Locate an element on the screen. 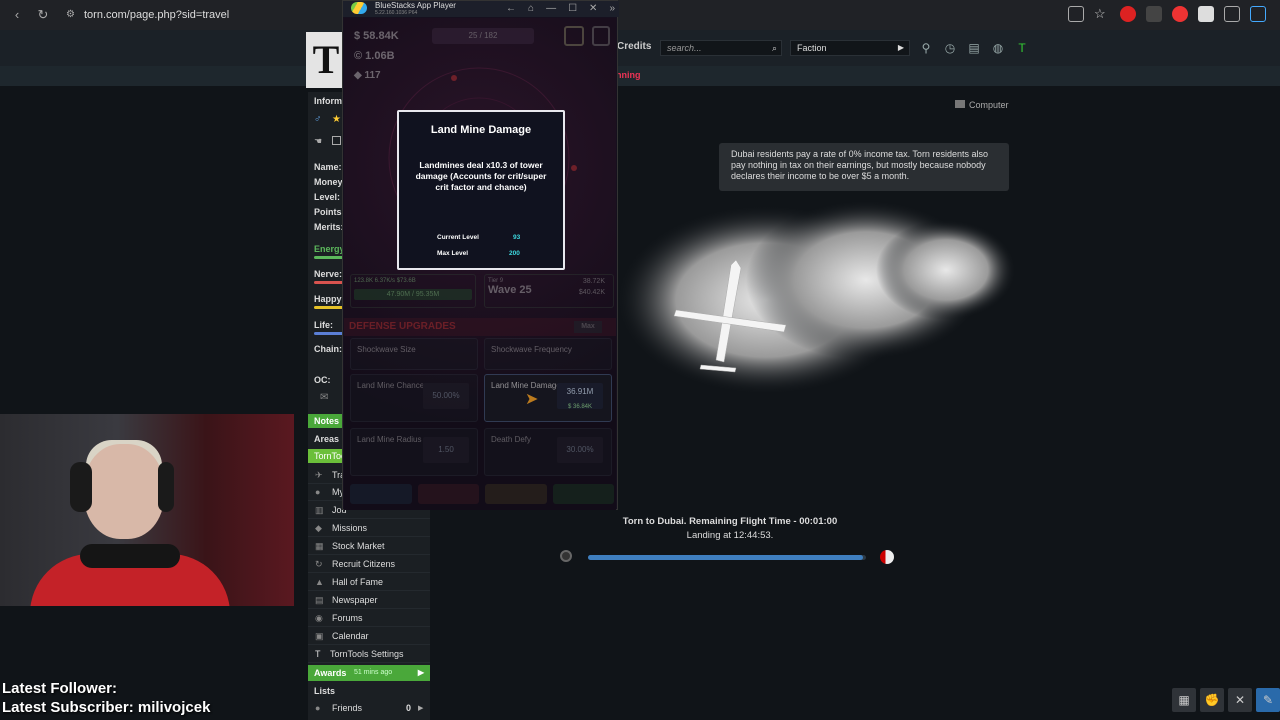 The image size is (1280, 720). book-icon: ▥ is located at coordinates (319, 510).